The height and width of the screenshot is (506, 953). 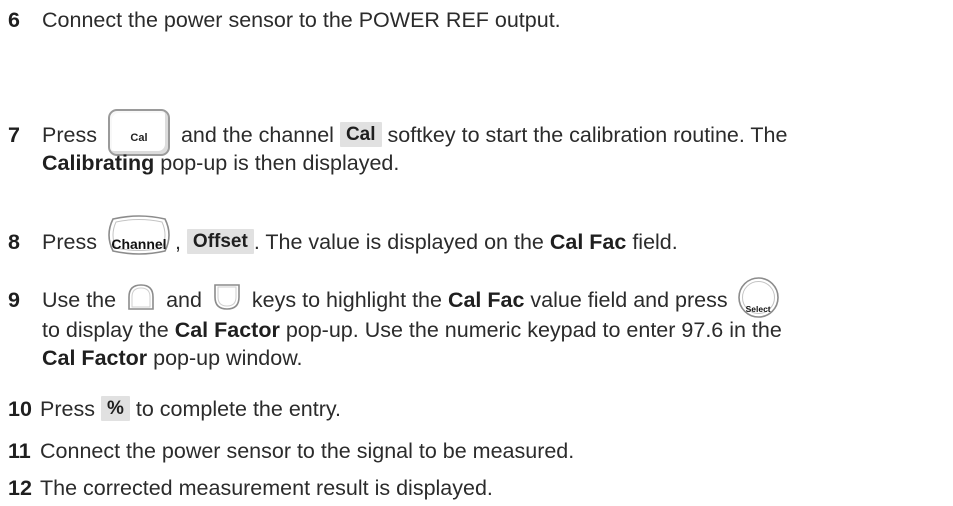 I want to click on step-text: pop-up is then displayed., so click(x=280, y=163).